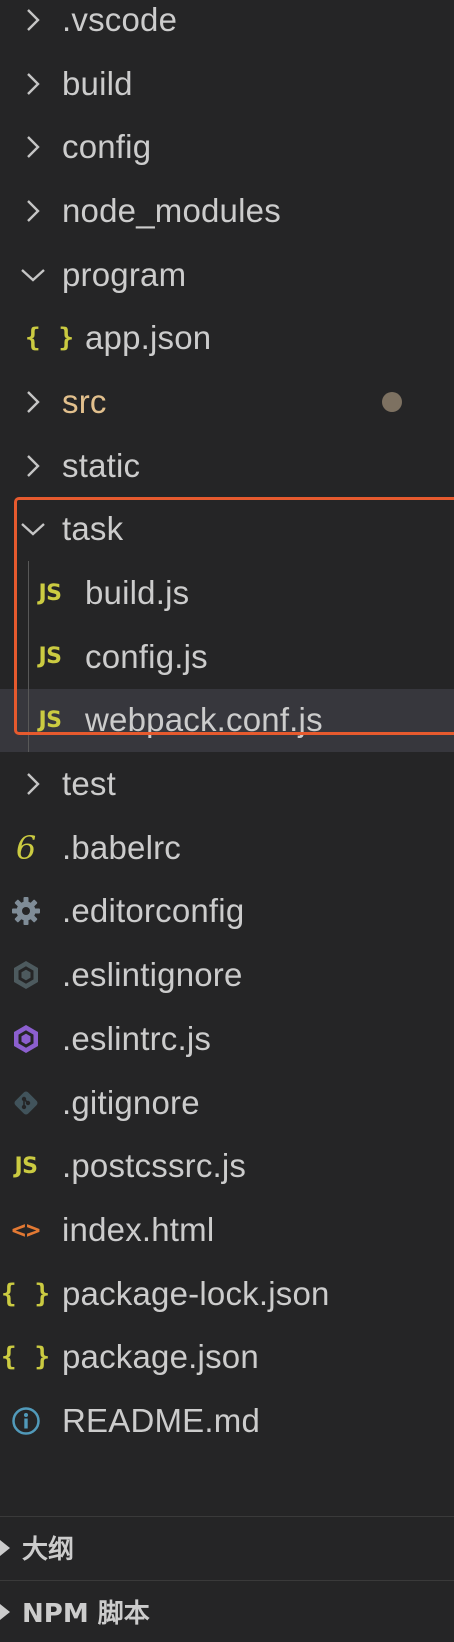 This screenshot has width=454, height=1642. I want to click on panel-npm-scripts-header: NPM 脚本, so click(227, 1611).